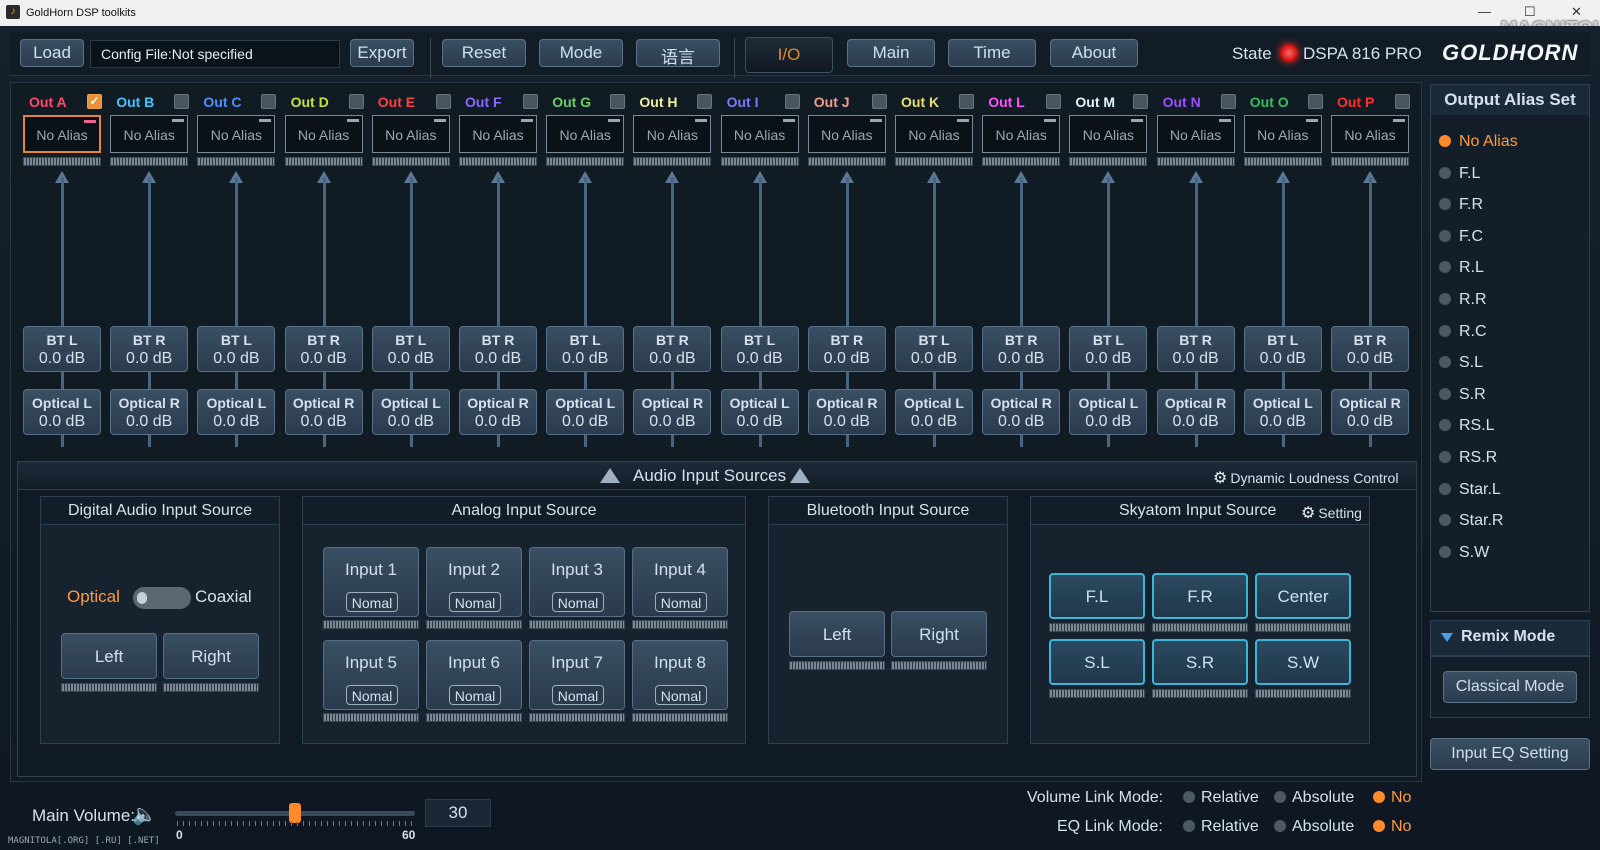  Describe the element at coordinates (1463, 300) in the screenshot. I see `alias-option: R.R` at that location.